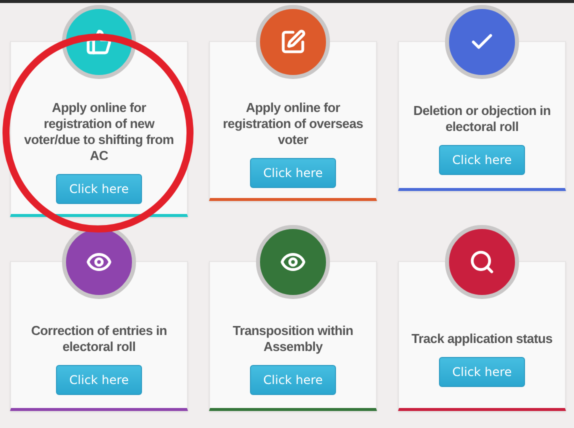 Image resolution: width=574 pixels, height=428 pixels. What do you see at coordinates (99, 42) in the screenshot?
I see `thumbs-up-icon` at bounding box center [99, 42].